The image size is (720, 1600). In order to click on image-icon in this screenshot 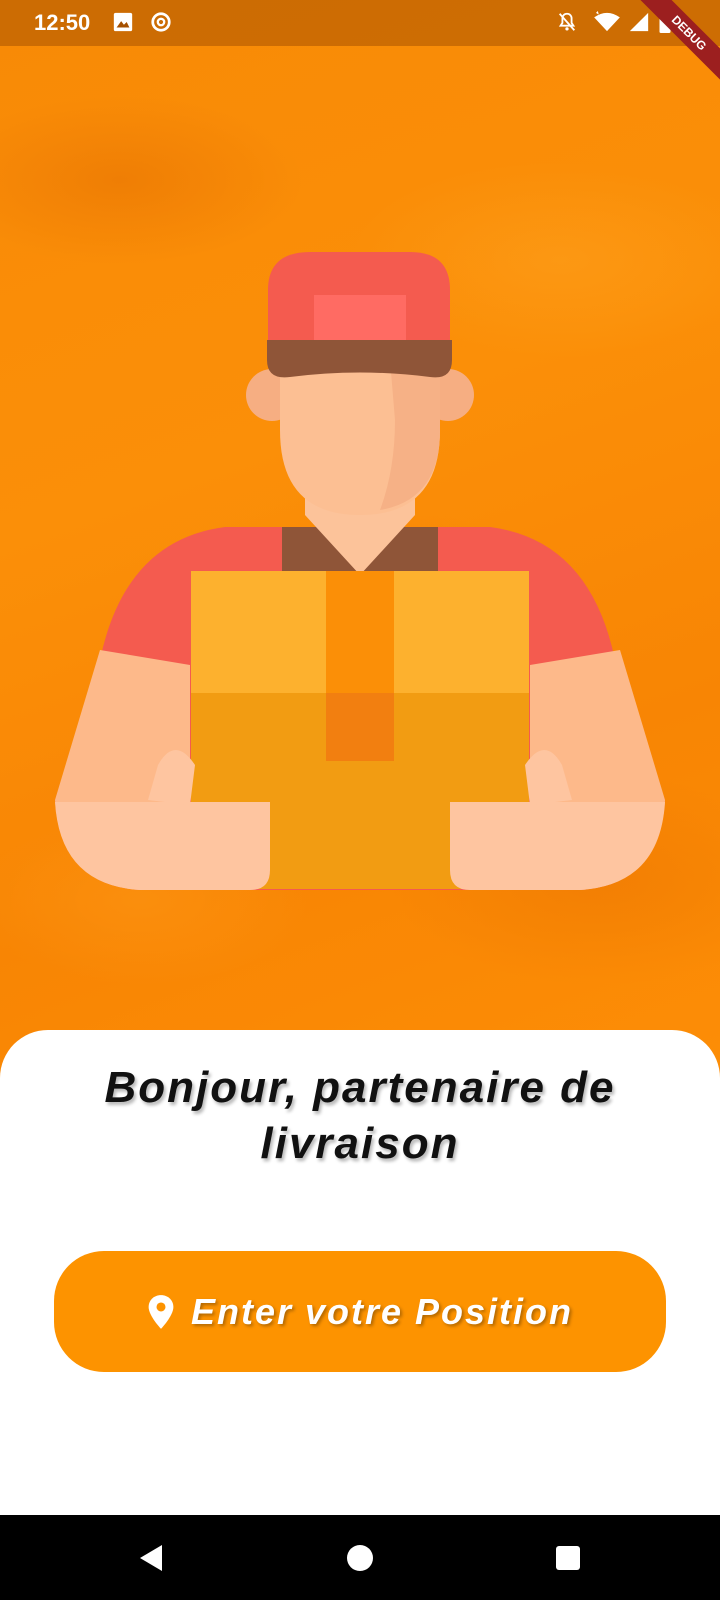, I will do `click(123, 22)`.